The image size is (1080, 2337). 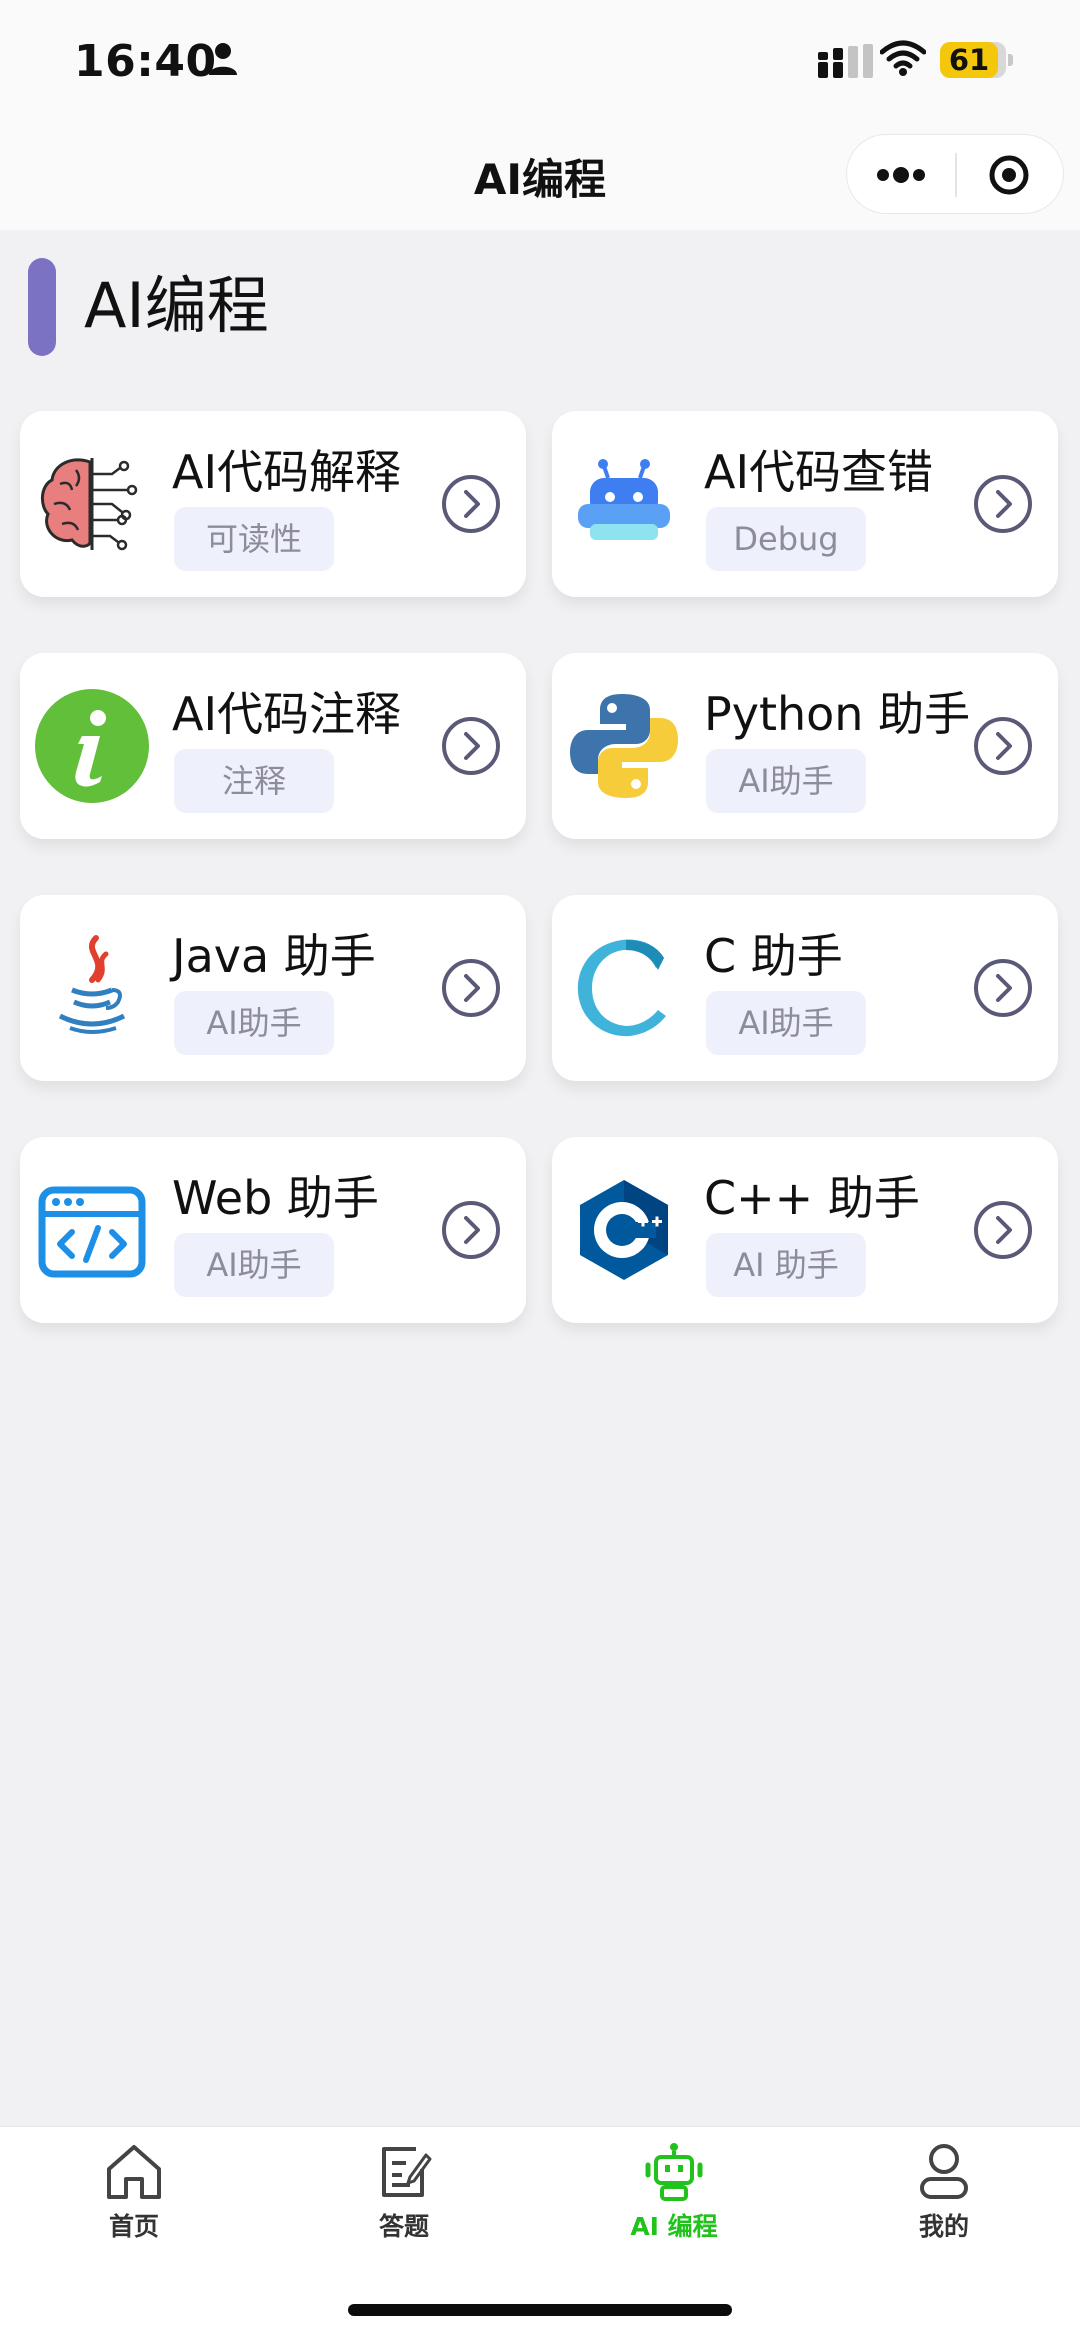 I want to click on brain-circuit-icon, so click(x=89, y=504).